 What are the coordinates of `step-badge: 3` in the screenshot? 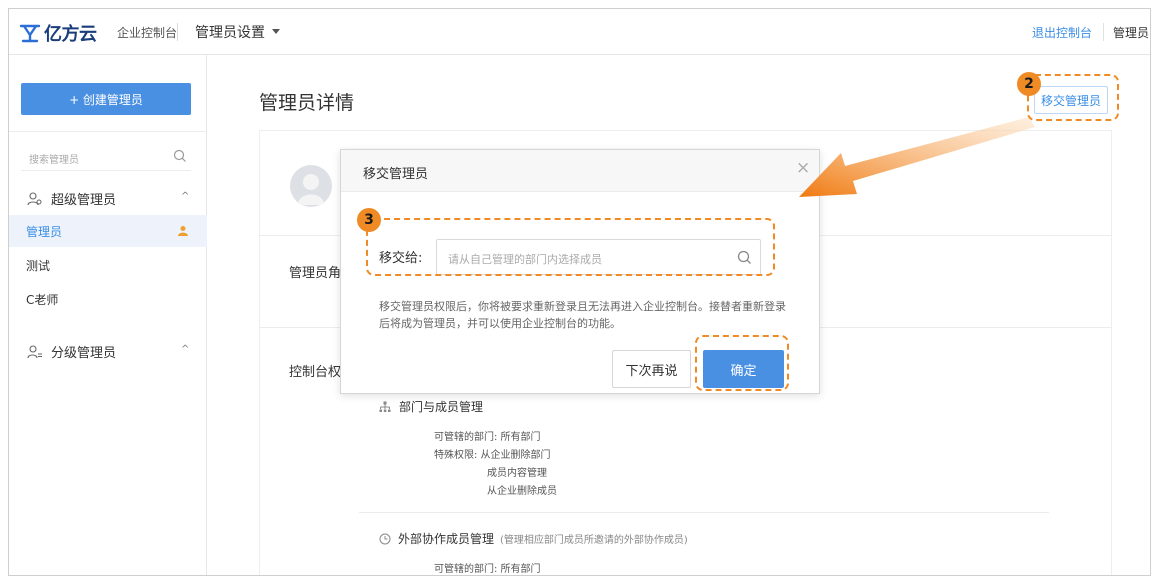 It's located at (369, 220).